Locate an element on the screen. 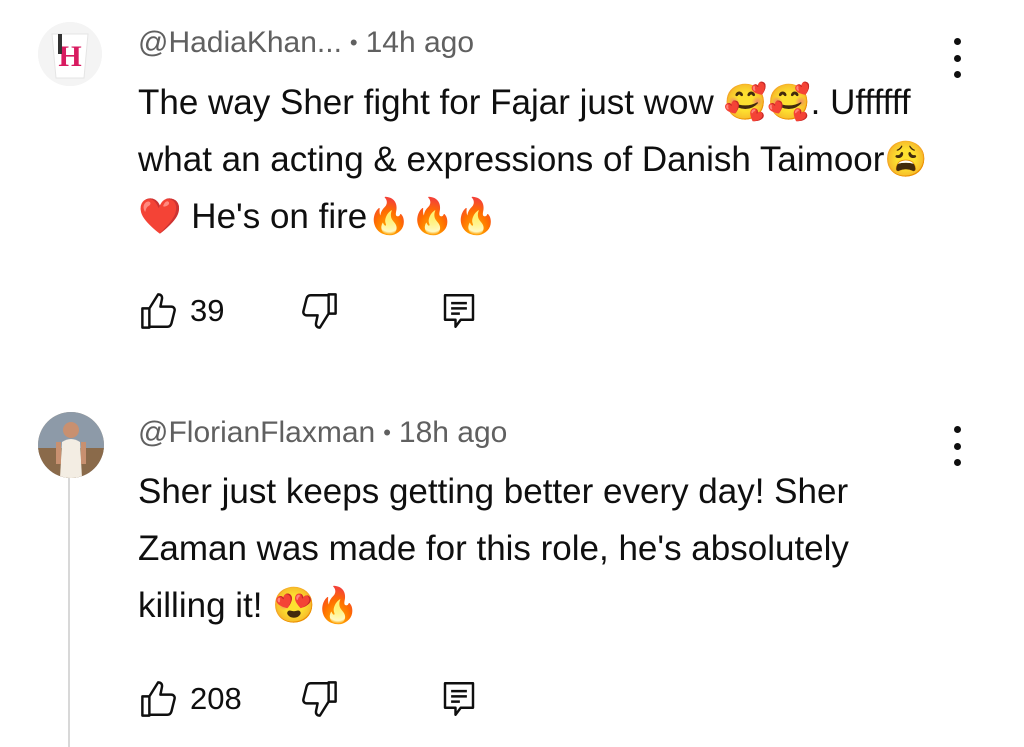 This screenshot has width=1024, height=747. comment-actions: 39 is located at coordinates (338, 312).